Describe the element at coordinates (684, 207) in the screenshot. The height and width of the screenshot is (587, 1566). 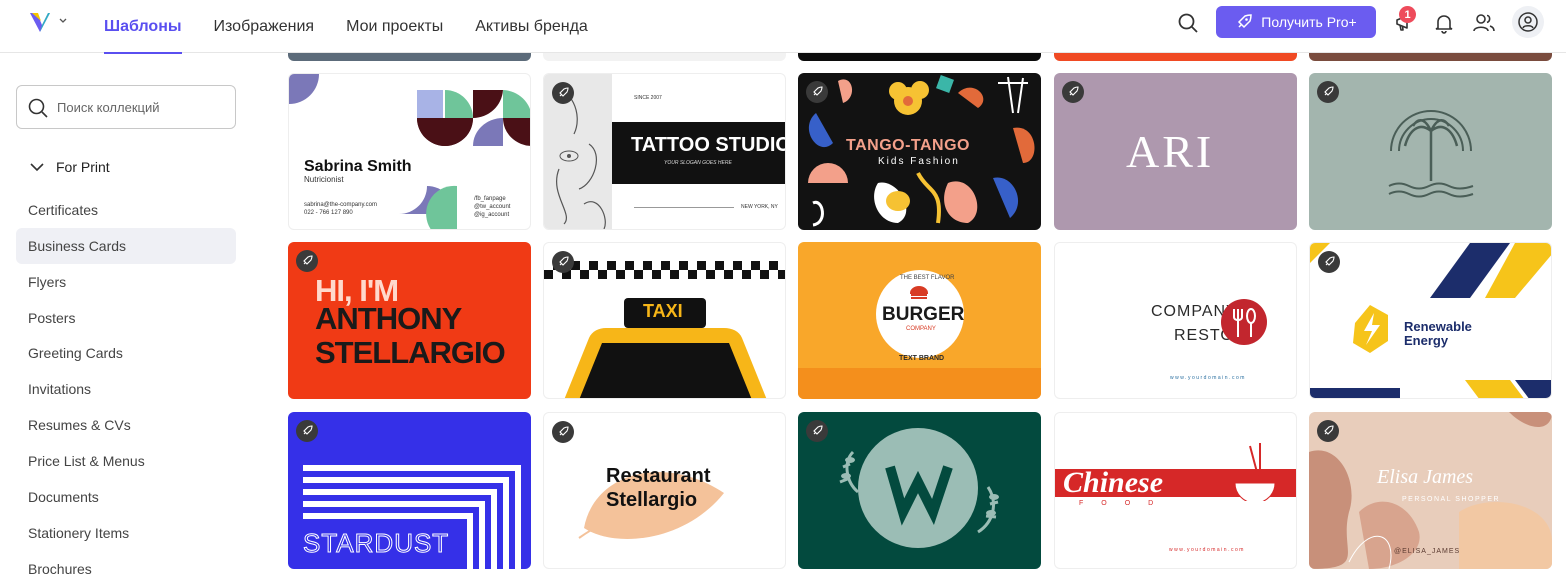
I see `divider` at that location.